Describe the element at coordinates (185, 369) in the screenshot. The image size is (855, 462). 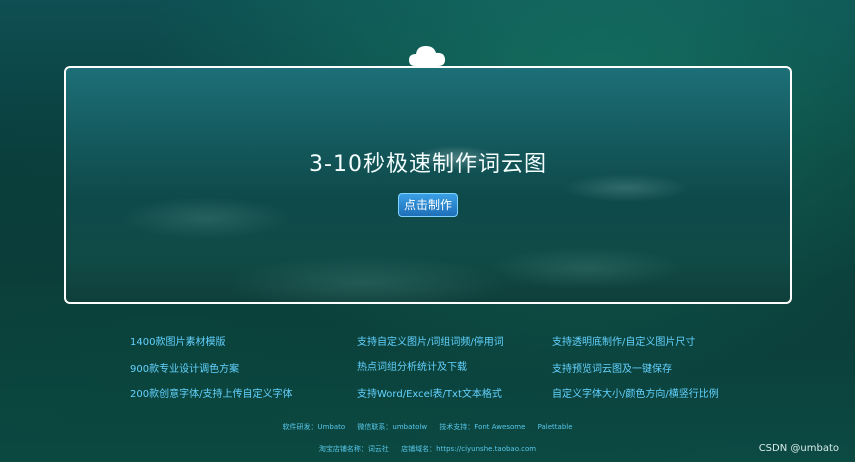
I see `feature-item: 900款专业设计调色方案` at that location.